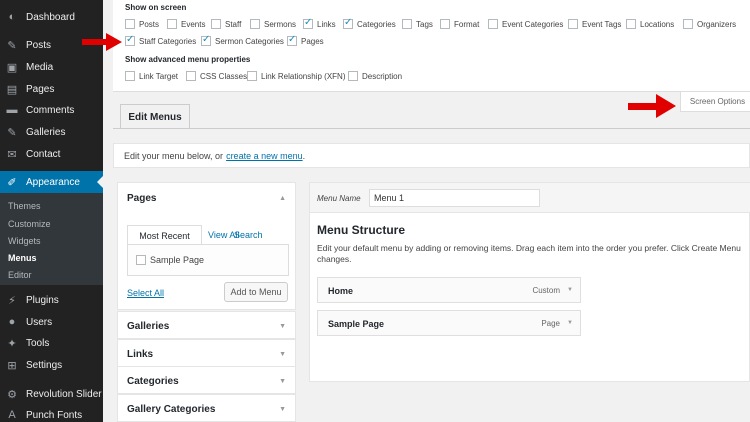 Image resolution: width=750 pixels, height=422 pixels. What do you see at coordinates (650, 24) in the screenshot?
I see `checkbox-locations: Locations` at bounding box center [650, 24].